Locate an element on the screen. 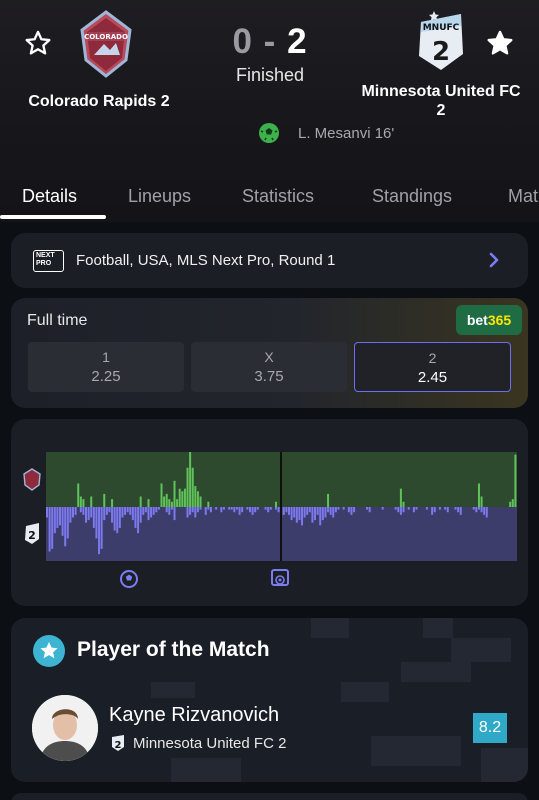  tab-lineups: Lineups is located at coordinates (159, 192).